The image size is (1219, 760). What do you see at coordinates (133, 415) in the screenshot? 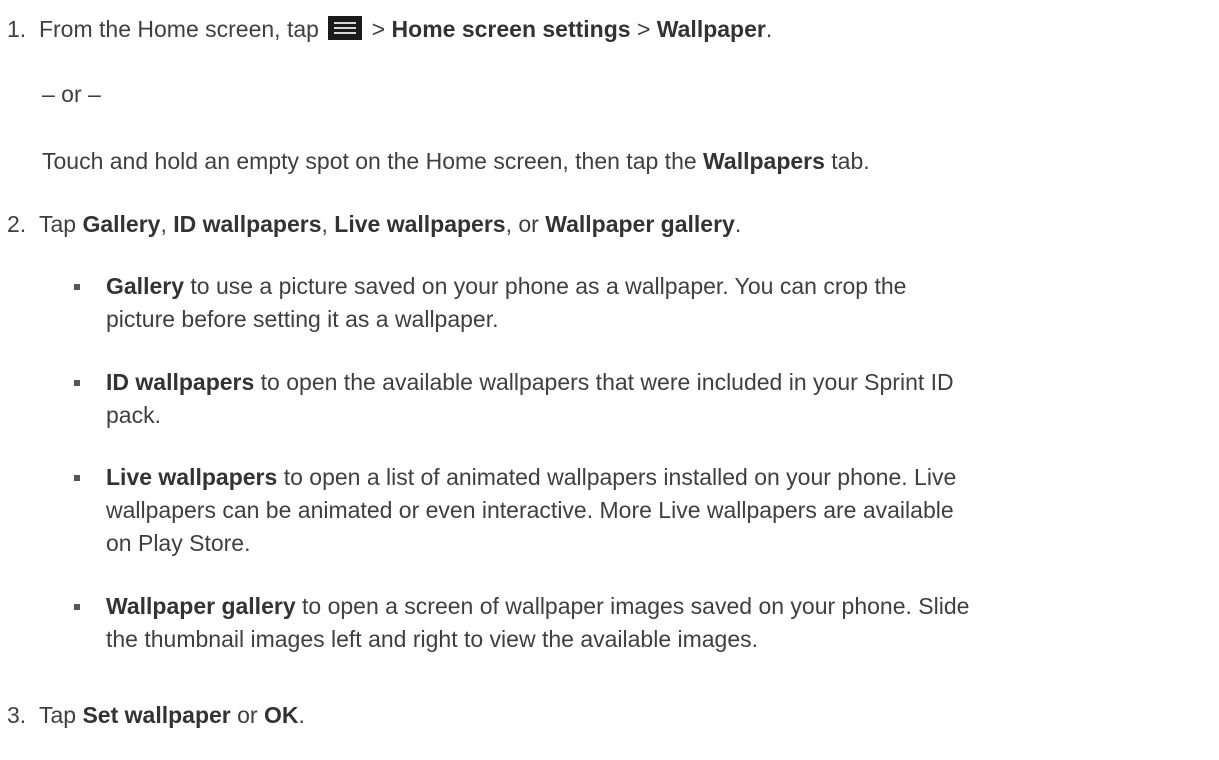
I see `bullet-id-wallpapers-cont: pack.` at bounding box center [133, 415].